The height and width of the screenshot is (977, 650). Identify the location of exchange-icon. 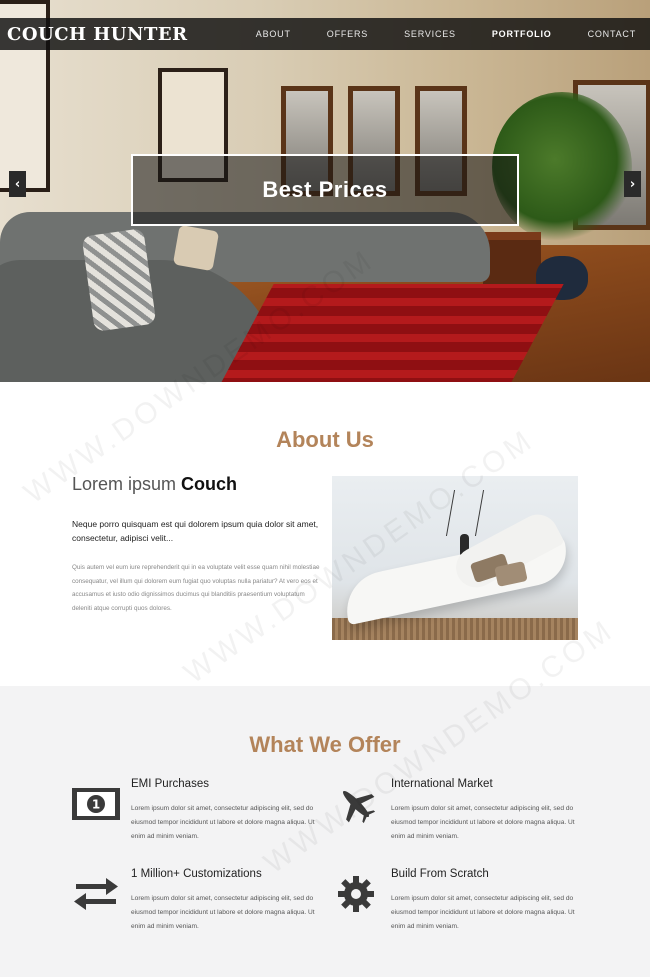
(96, 894).